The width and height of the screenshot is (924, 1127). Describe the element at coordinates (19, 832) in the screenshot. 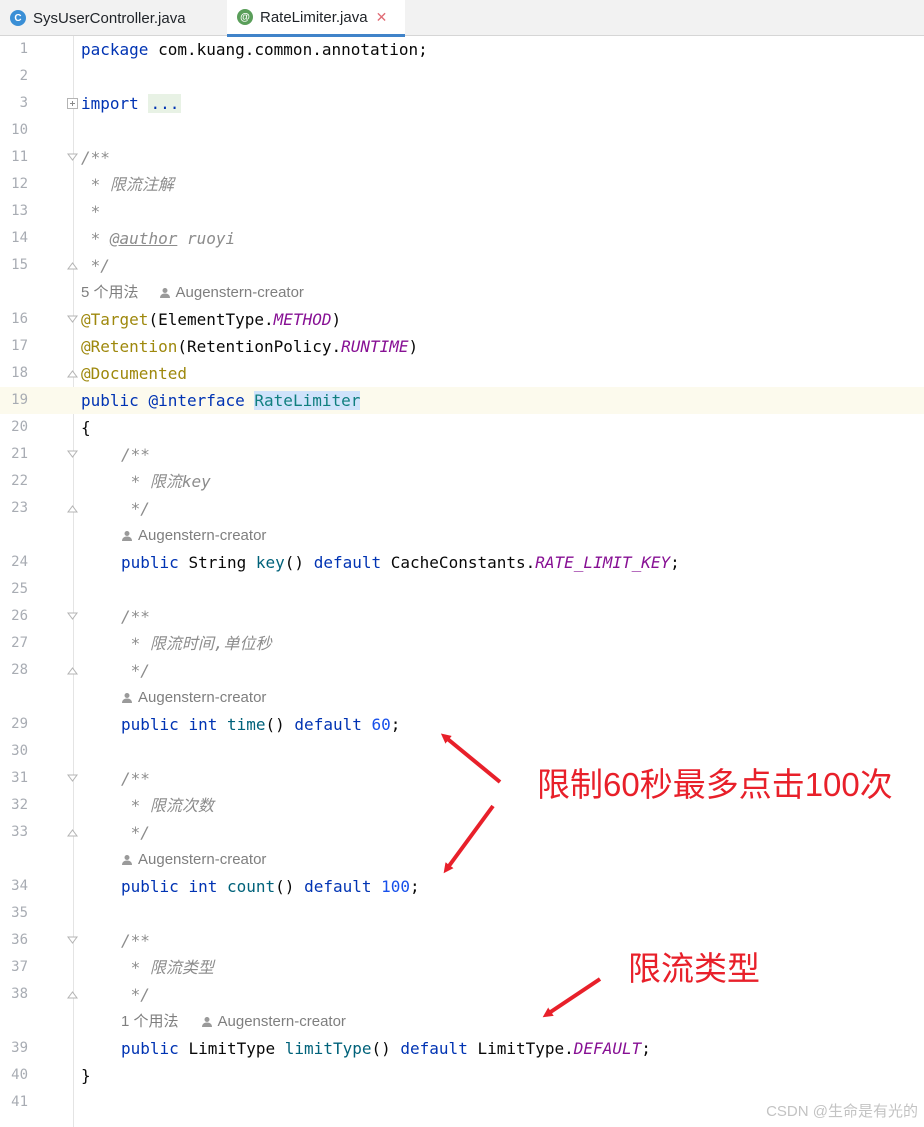

I see `line-number: 33` at that location.